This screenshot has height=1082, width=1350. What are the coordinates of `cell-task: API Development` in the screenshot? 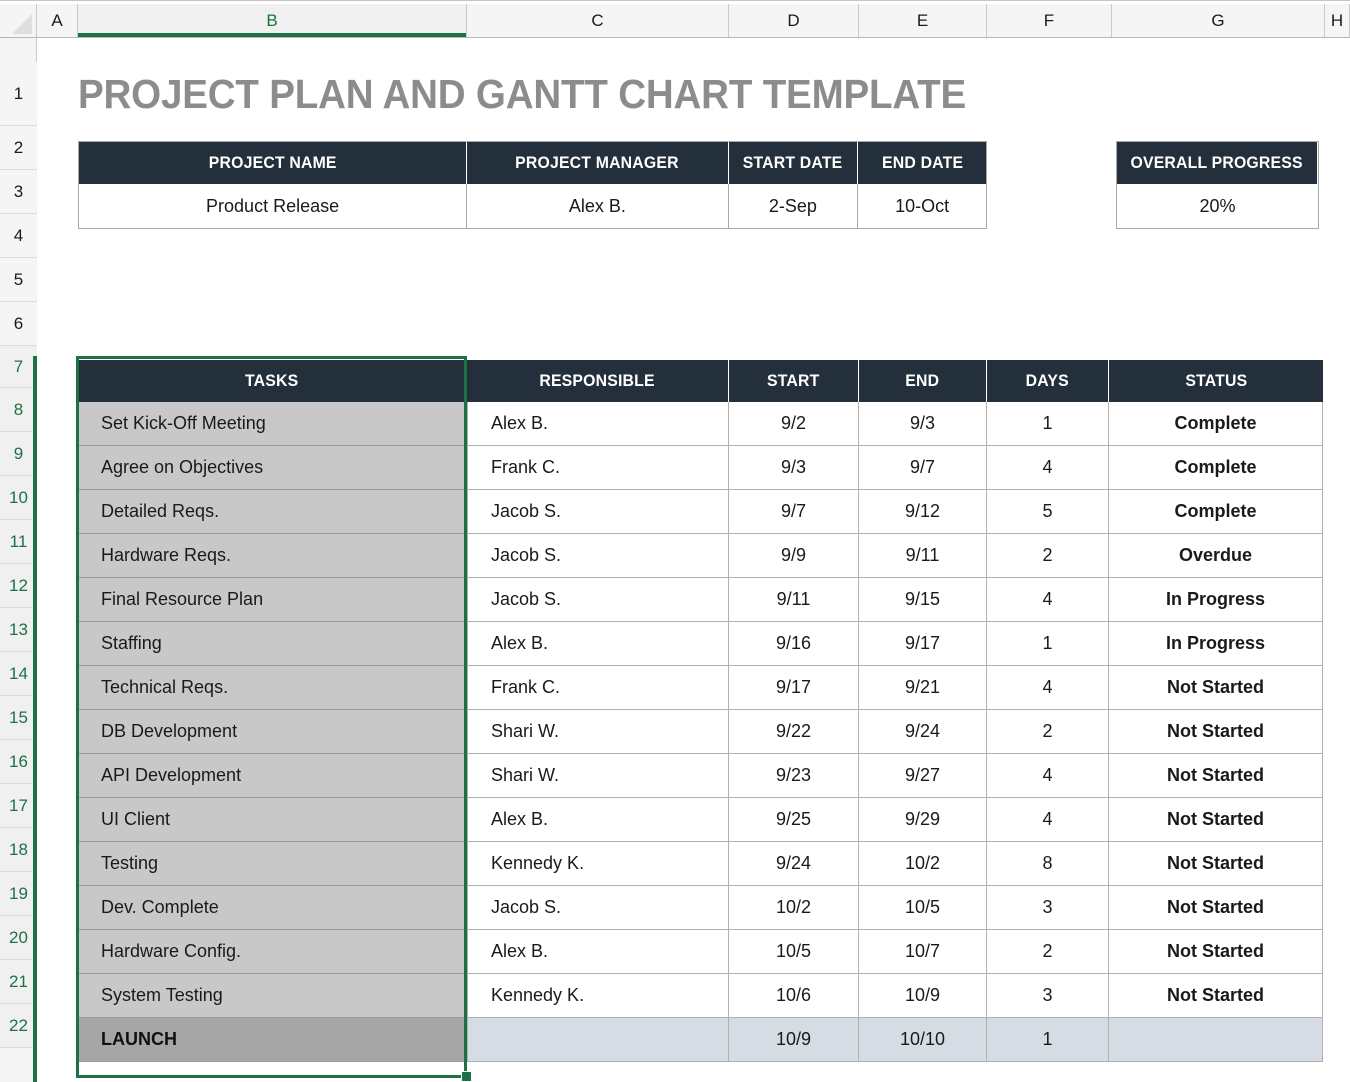 It's located at (272, 776).